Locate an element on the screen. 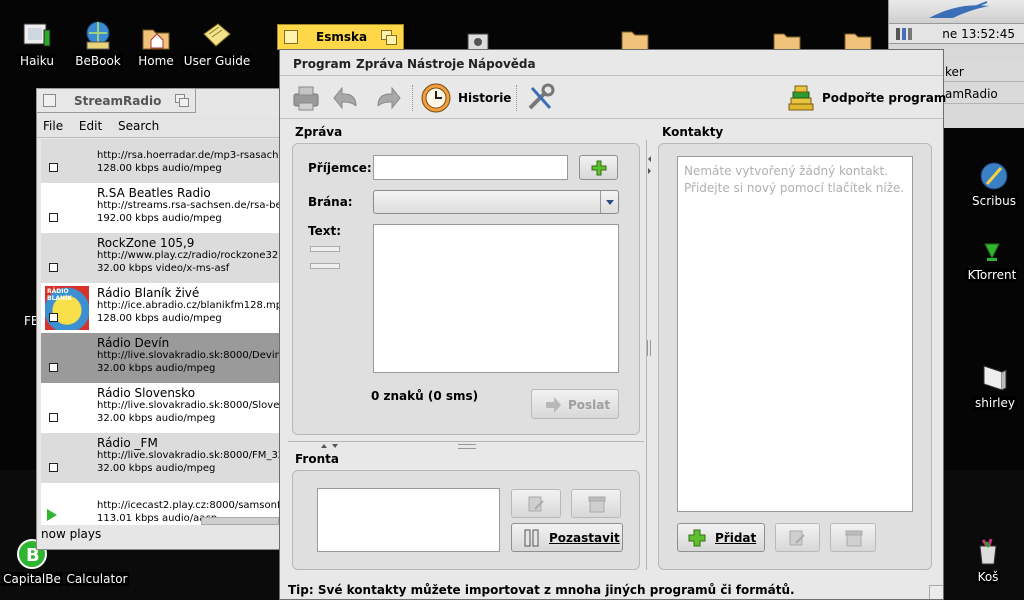 The width and height of the screenshot is (1024, 600). station-bitrate: 128.00 kbps audio/mpeg is located at coordinates (159, 318).